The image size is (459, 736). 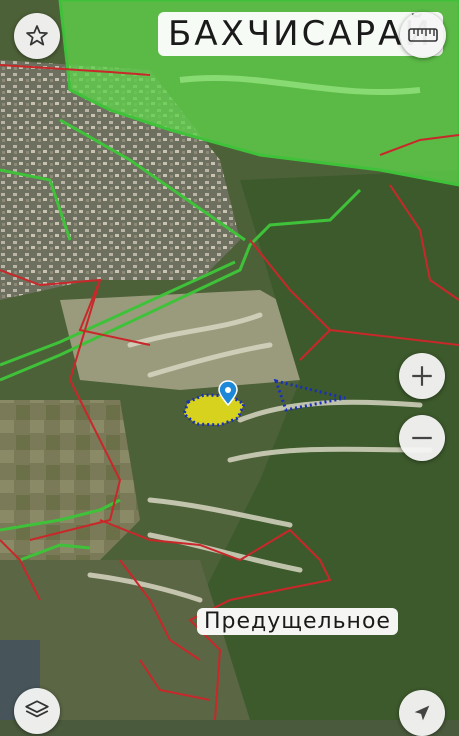 I want to click on layers-icon, so click(x=37, y=709).